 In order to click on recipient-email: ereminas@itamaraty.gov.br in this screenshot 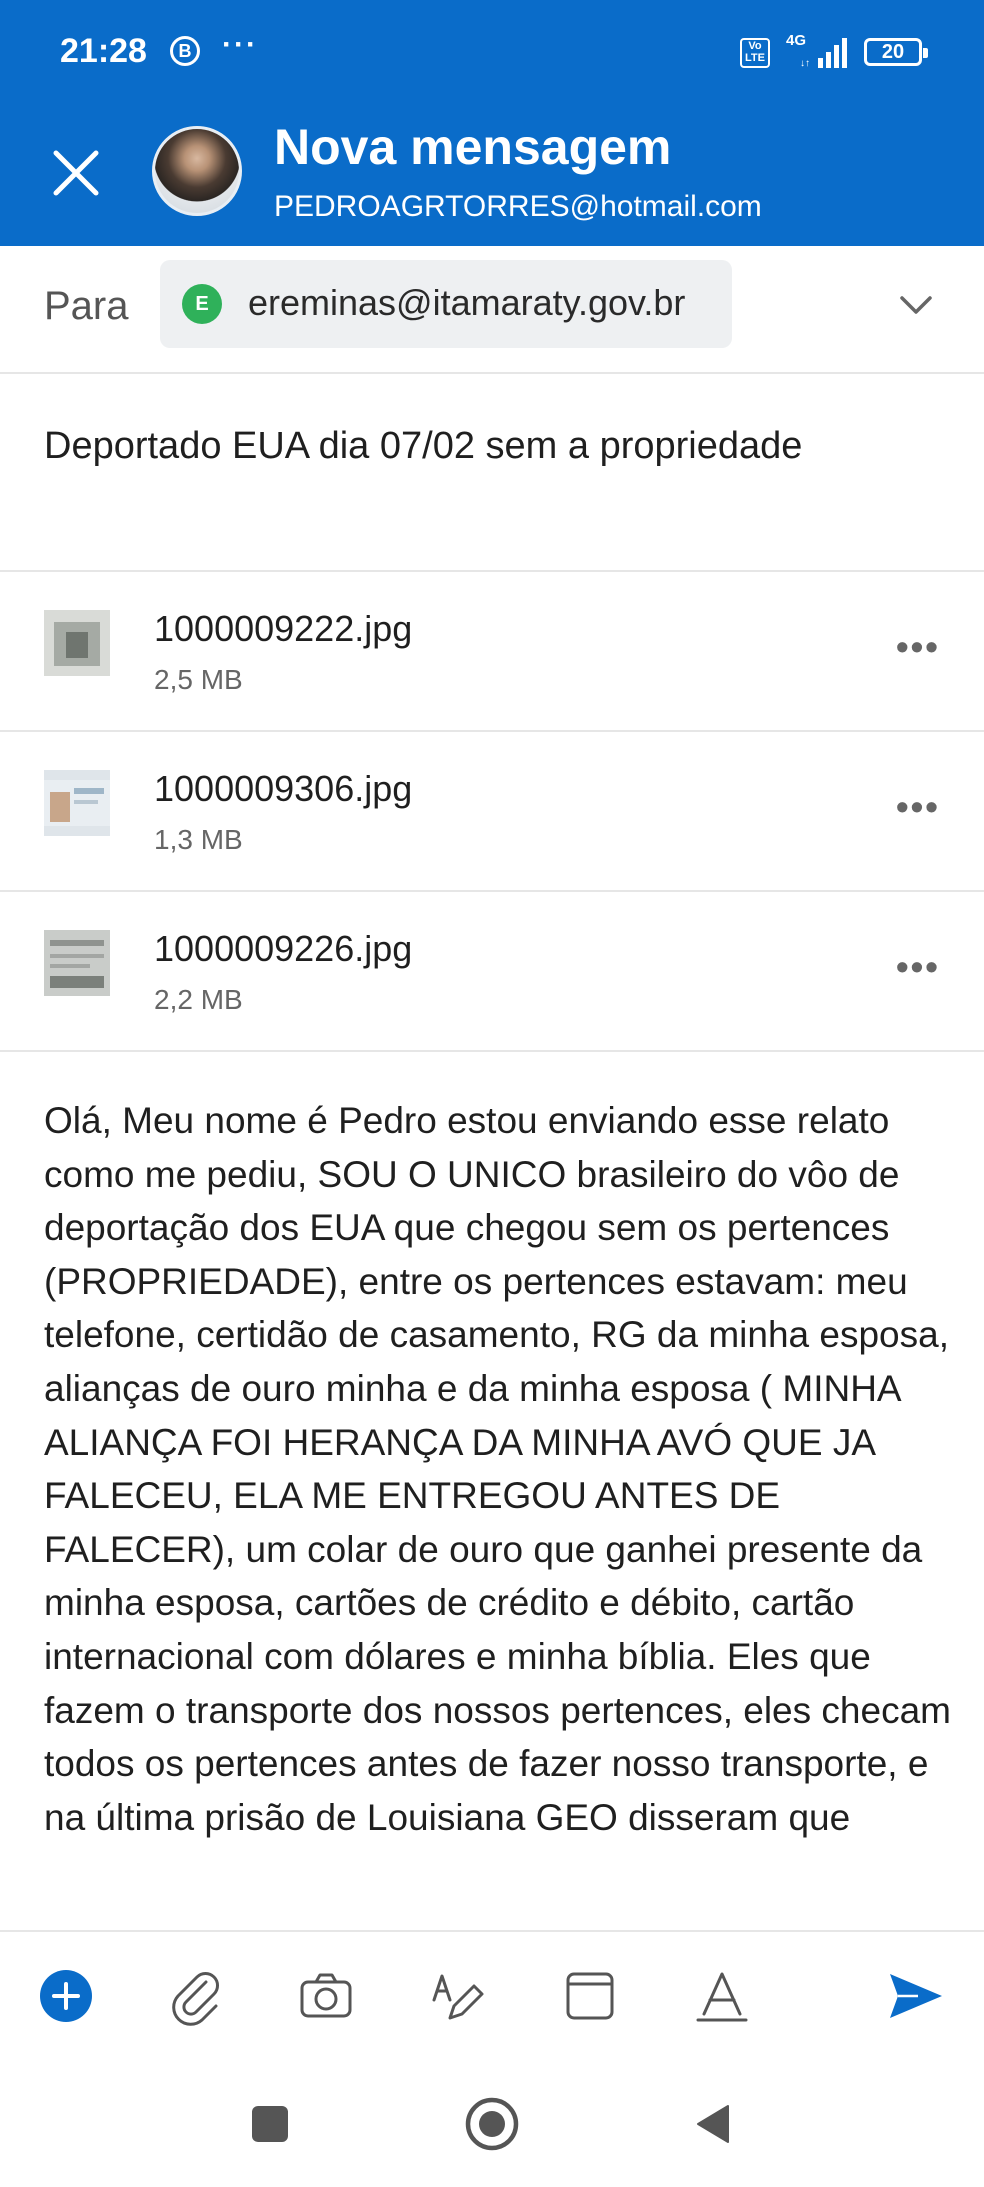, I will do `click(467, 302)`.